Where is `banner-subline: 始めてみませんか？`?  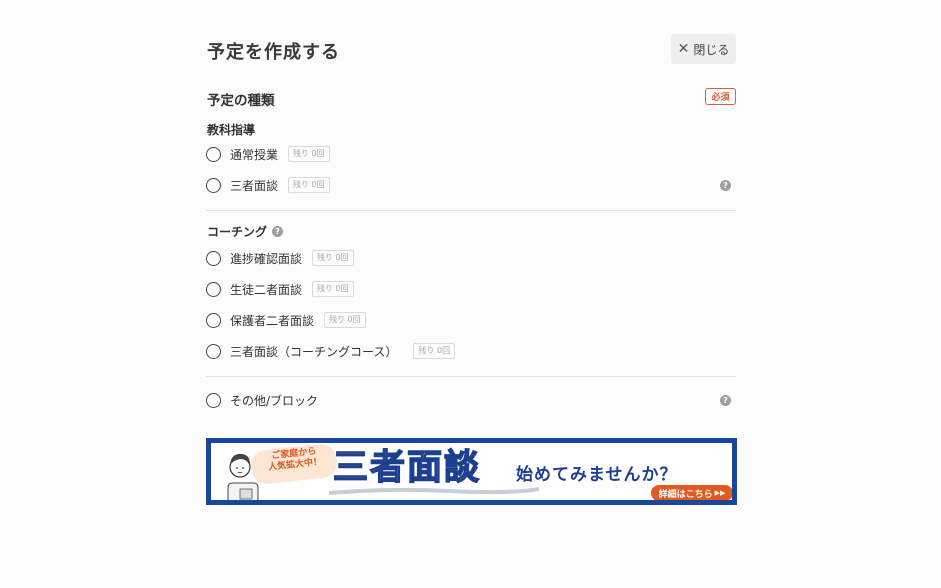 banner-subline: 始めてみませんか？ is located at coordinates (597, 475).